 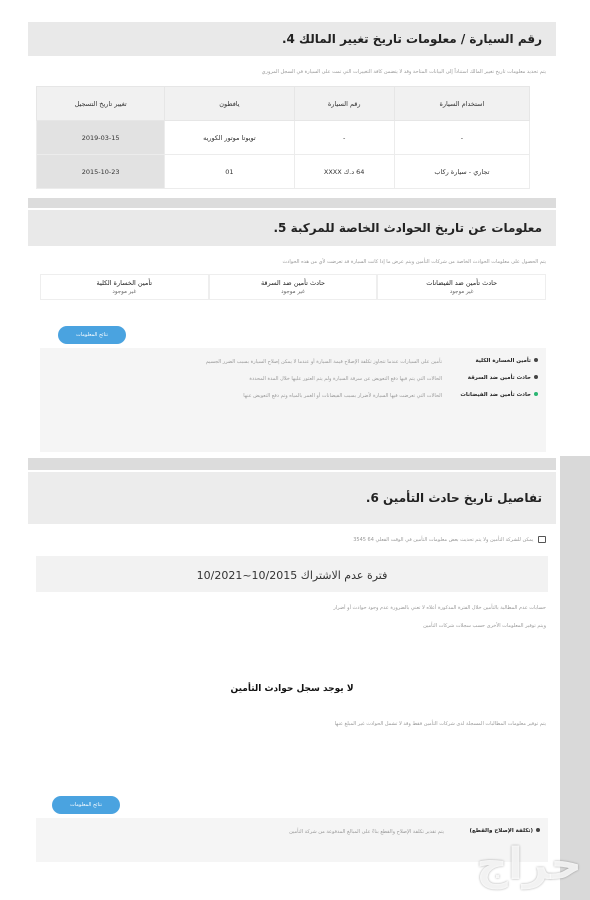 I want to click on summary-card: حادث تأمين ضد الفيضانات غير موجود, so click(x=461, y=287).